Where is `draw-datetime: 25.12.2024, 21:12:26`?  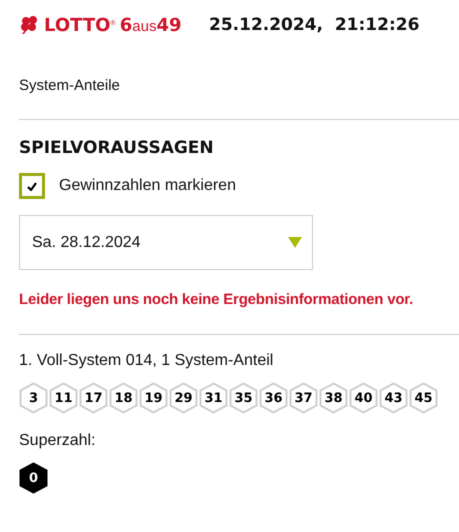 draw-datetime: 25.12.2024, 21:12:26 is located at coordinates (314, 25).